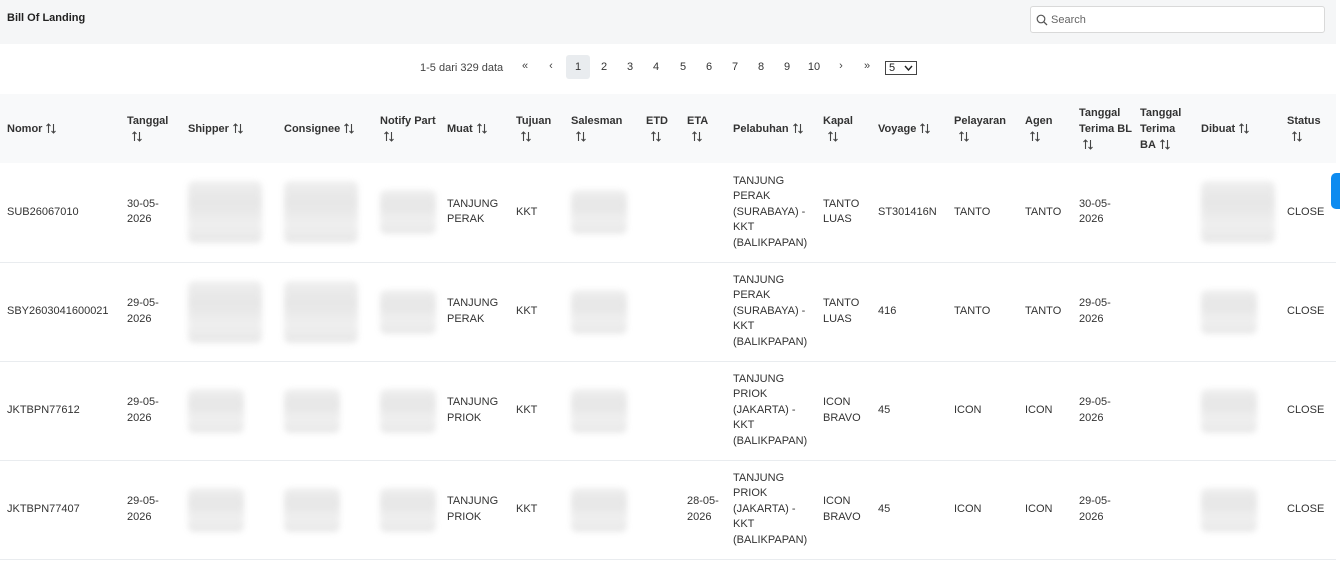 The height and width of the screenshot is (565, 1340). What do you see at coordinates (1185, 19) in the screenshot?
I see `search-input` at bounding box center [1185, 19].